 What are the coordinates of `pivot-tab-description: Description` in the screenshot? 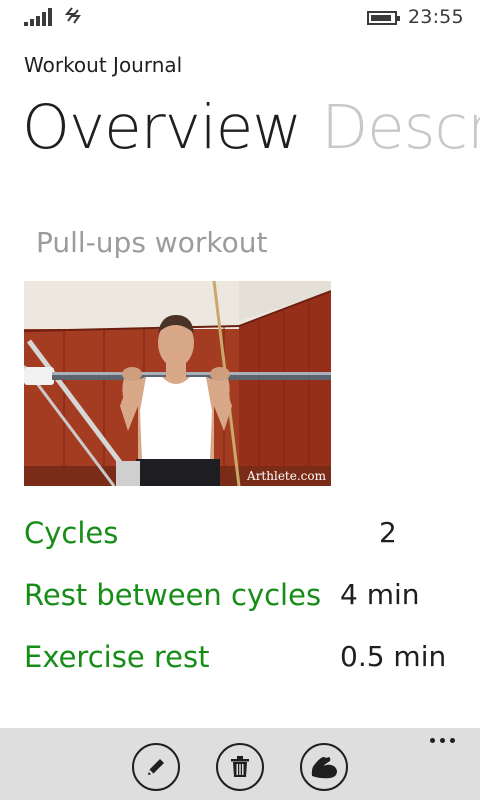 It's located at (400, 128).